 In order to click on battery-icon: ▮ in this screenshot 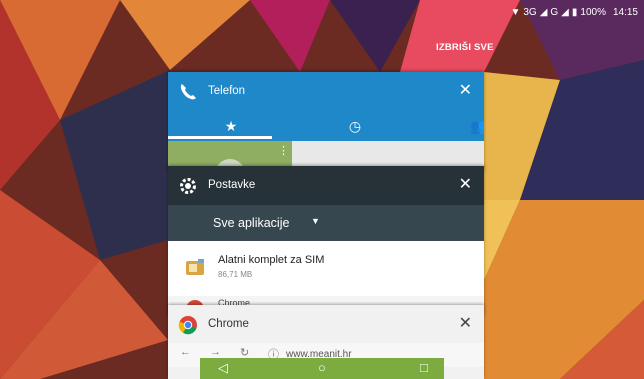, I will do `click(574, 12)`.